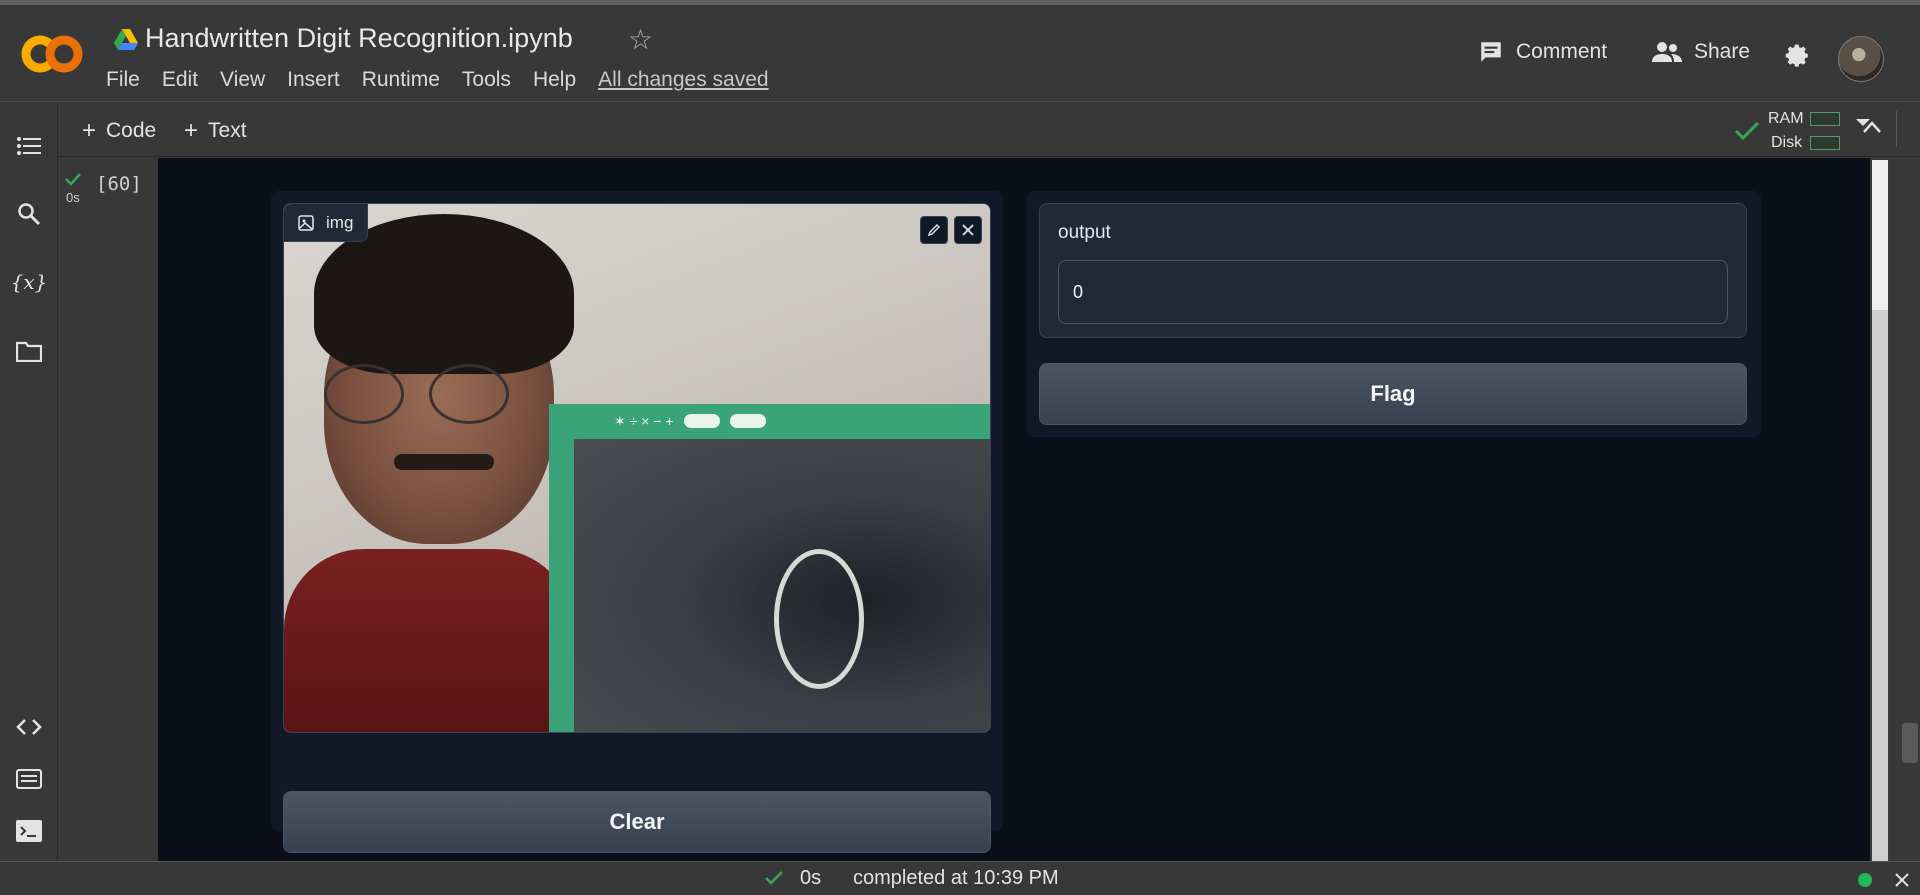 Image resolution: width=1920 pixels, height=895 pixels. Describe the element at coordinates (126, 40) in the screenshot. I see `google-drive-icon` at that location.